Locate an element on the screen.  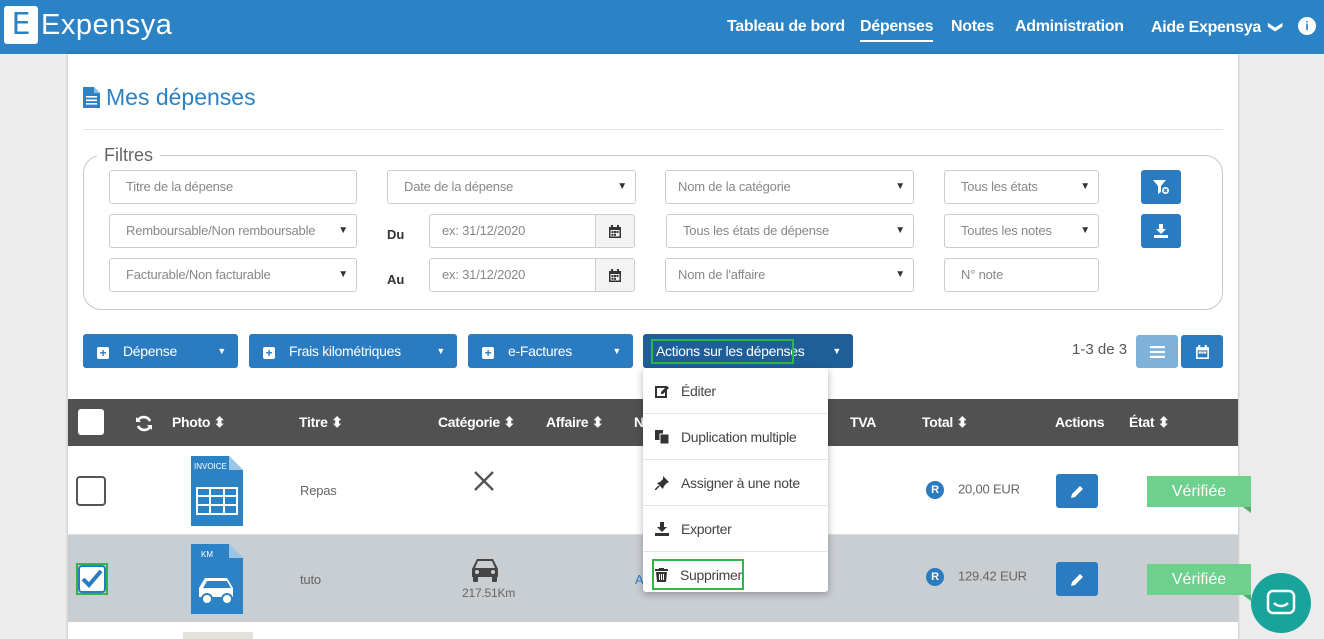
column-state: État ⬍ is located at coordinates (1149, 422).